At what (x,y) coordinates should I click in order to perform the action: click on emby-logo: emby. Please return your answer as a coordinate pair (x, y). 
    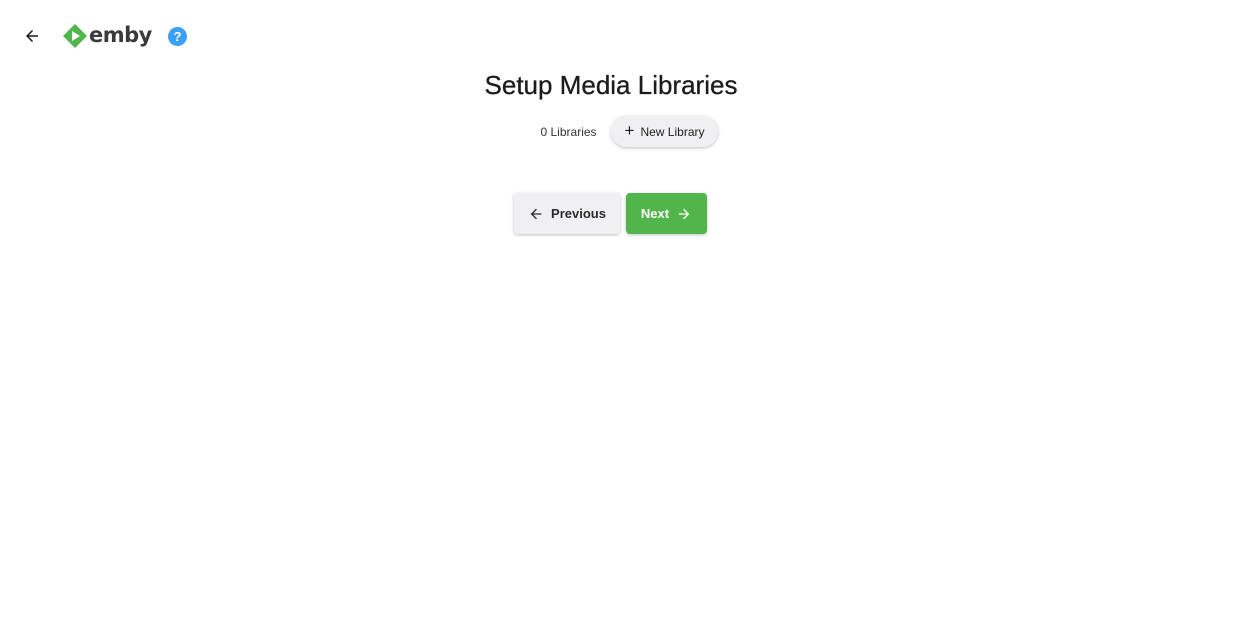
    Looking at the image, I should click on (107, 36).